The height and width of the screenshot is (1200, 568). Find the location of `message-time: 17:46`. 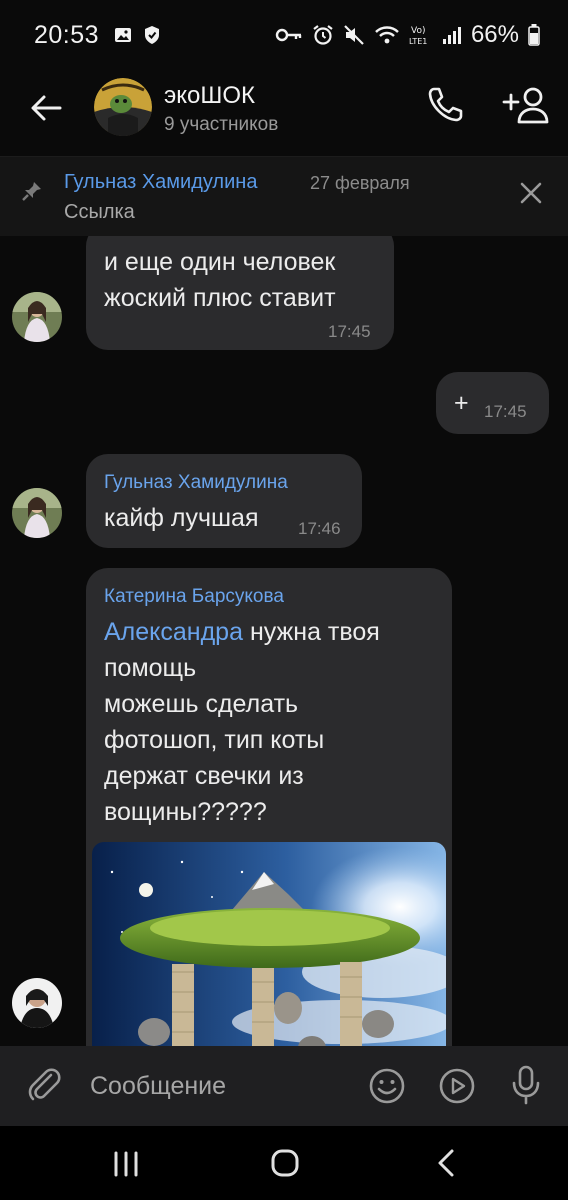

message-time: 17:46 is located at coordinates (319, 528).